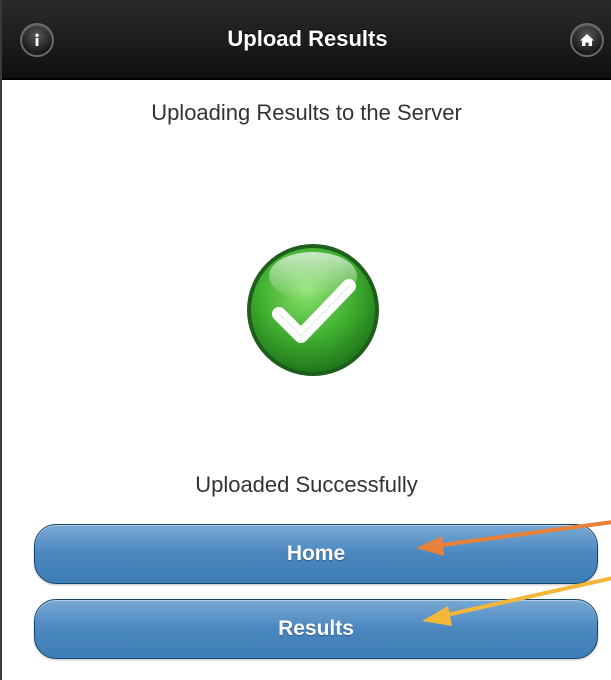 Image resolution: width=611 pixels, height=680 pixels. What do you see at coordinates (513, 573) in the screenshot?
I see `annotation-arrows` at bounding box center [513, 573].